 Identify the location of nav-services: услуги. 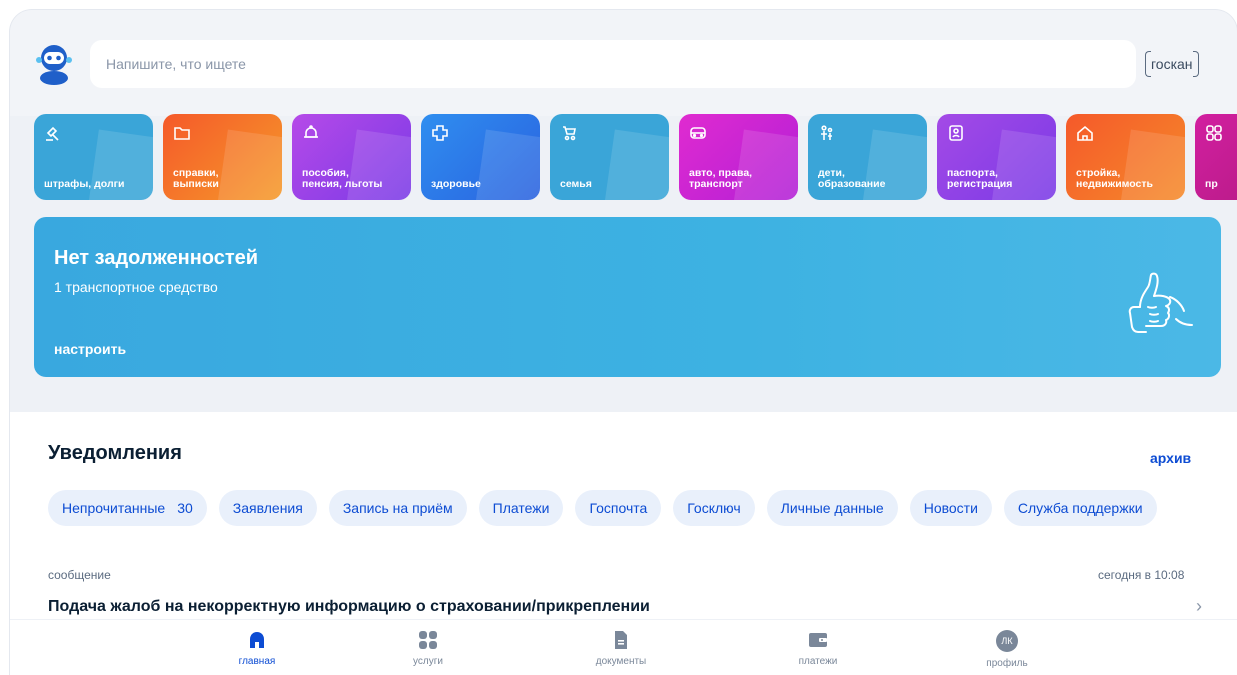
(428, 648).